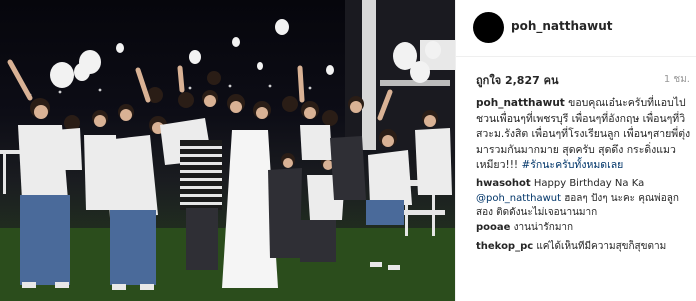  Describe the element at coordinates (677, 79) in the screenshot. I see `post-time: 1 ชม.` at that location.